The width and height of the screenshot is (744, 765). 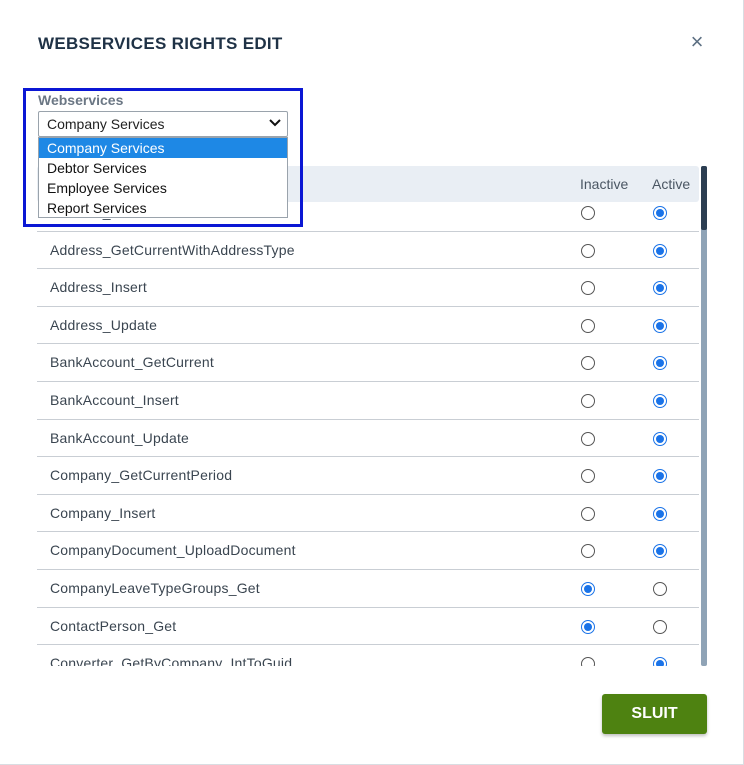 I want to click on webservice-name: Address_Update, so click(x=104, y=324).